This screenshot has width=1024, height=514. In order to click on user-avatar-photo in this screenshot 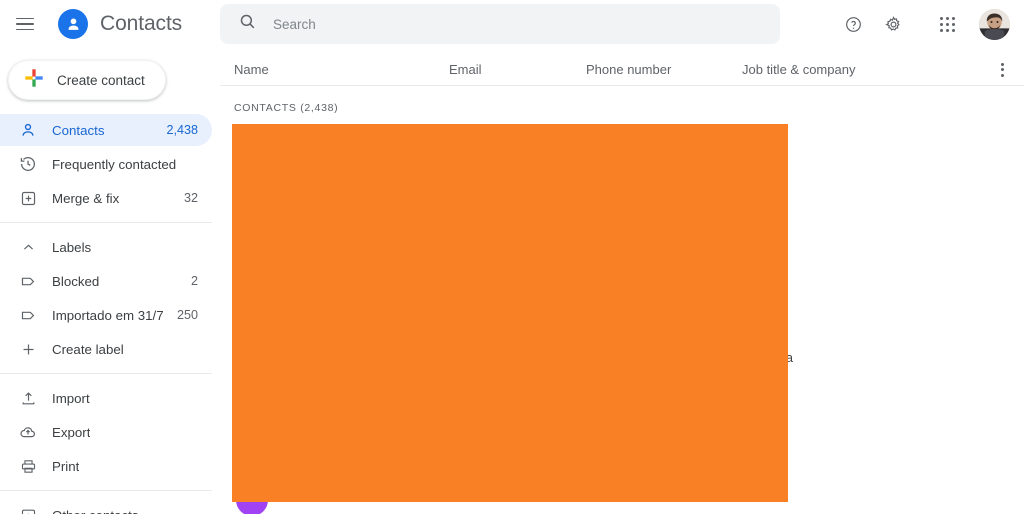, I will do `click(994, 24)`.